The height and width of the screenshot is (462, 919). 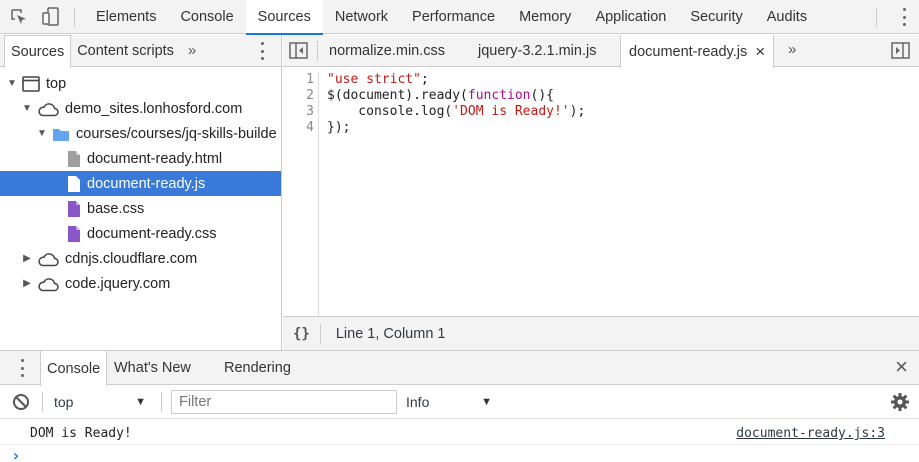 I want to click on toggle-debugger-icon, so click(x=901, y=52).